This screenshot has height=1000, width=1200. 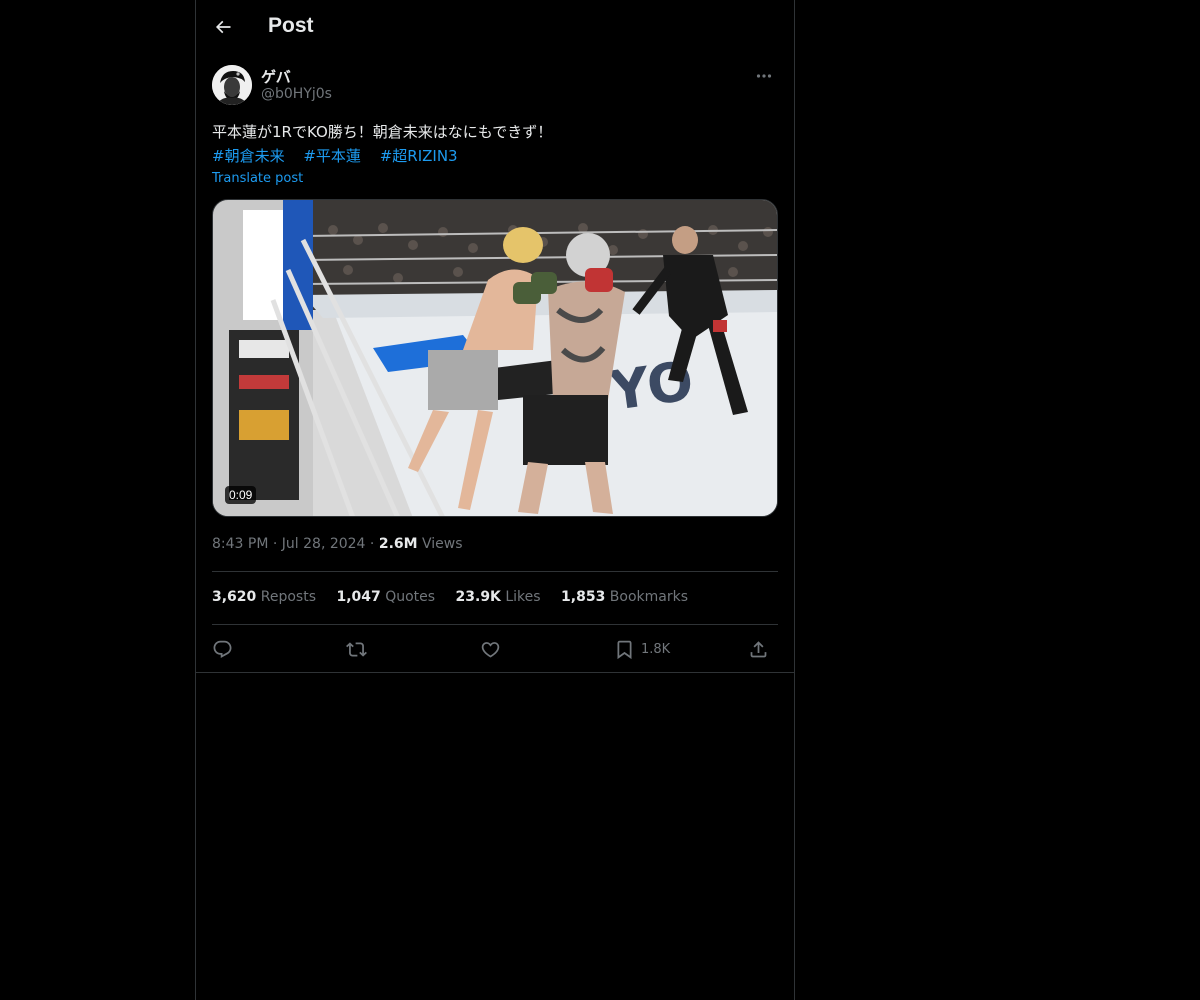 I want to click on back-button, so click(x=223, y=27).